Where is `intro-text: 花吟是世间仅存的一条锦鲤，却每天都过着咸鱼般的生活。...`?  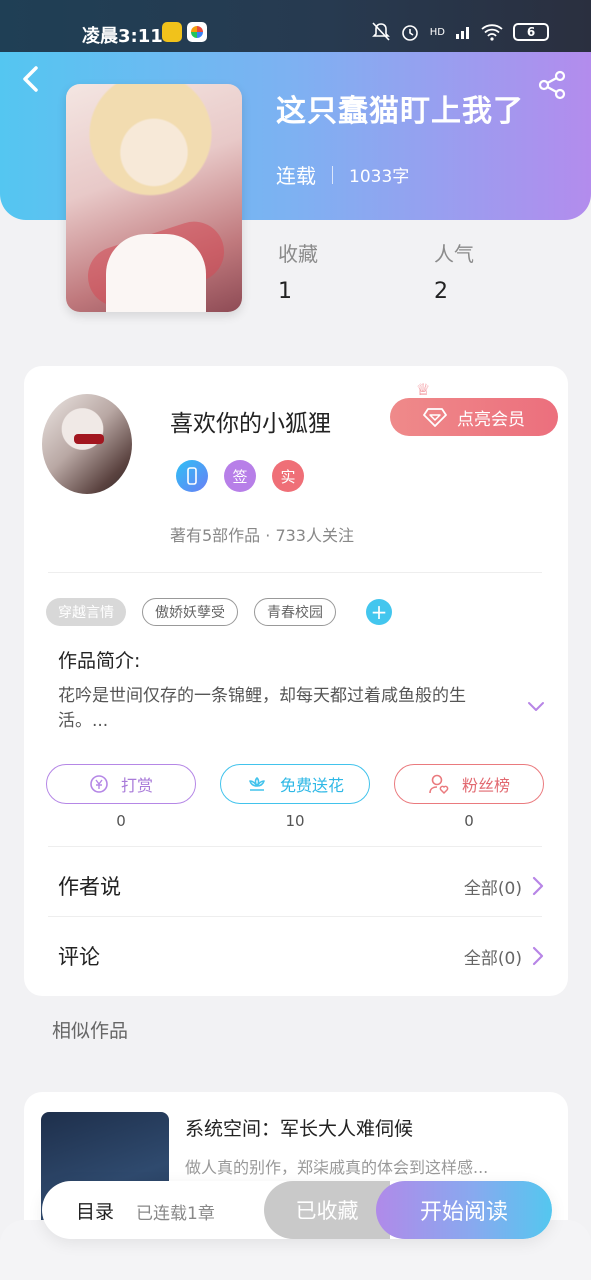 intro-text: 花吟是世间仅存的一条锦鲤，却每天都过着咸鱼般的生活。... is located at coordinates (262, 708).